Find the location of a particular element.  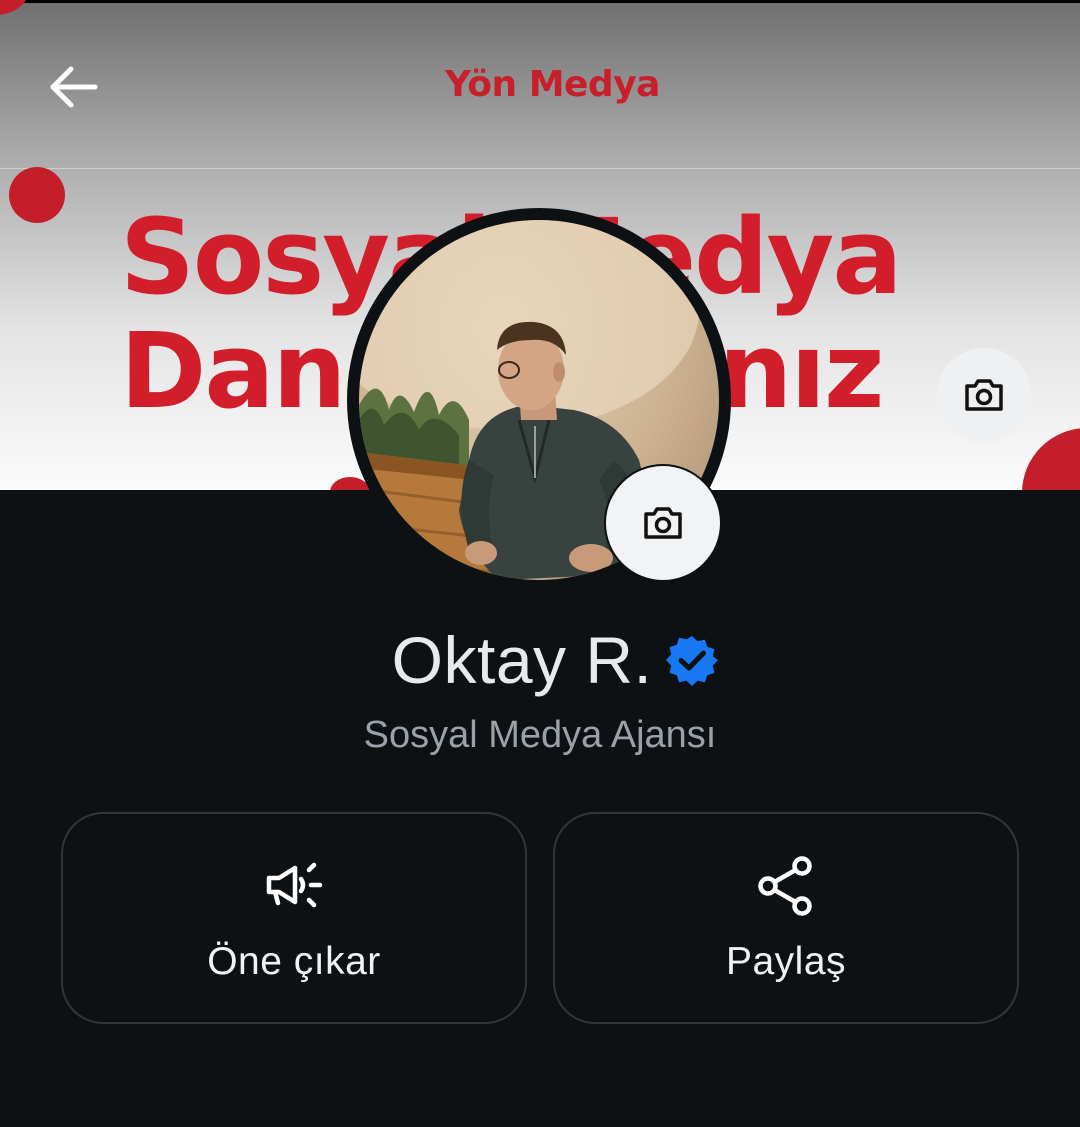

cover-brand-text: Yön Medya is located at coordinates (552, 84).